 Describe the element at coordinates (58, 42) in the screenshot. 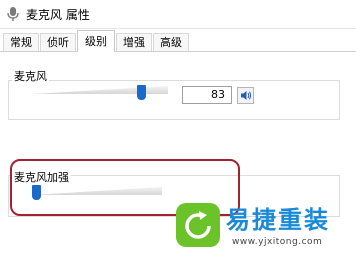

I see `tab-listen: 侦听` at that location.